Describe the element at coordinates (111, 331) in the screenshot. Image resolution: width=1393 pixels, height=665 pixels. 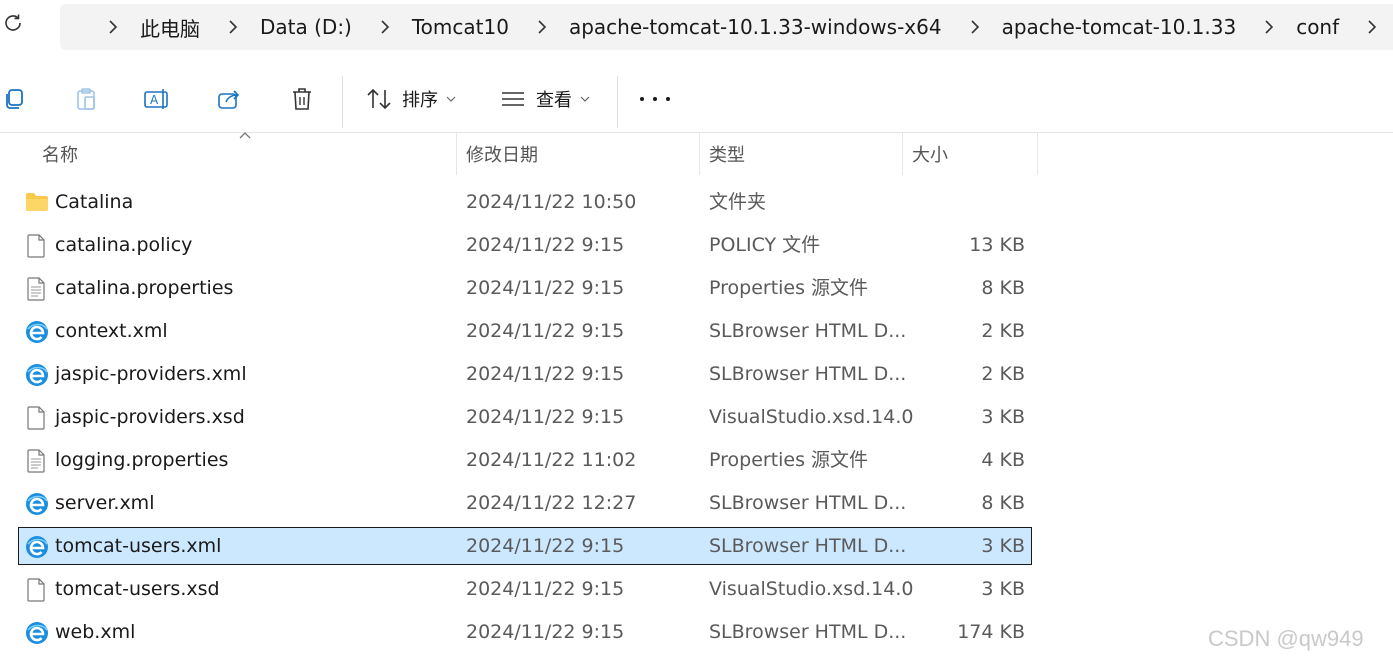
I see `file-name: context.xml` at that location.